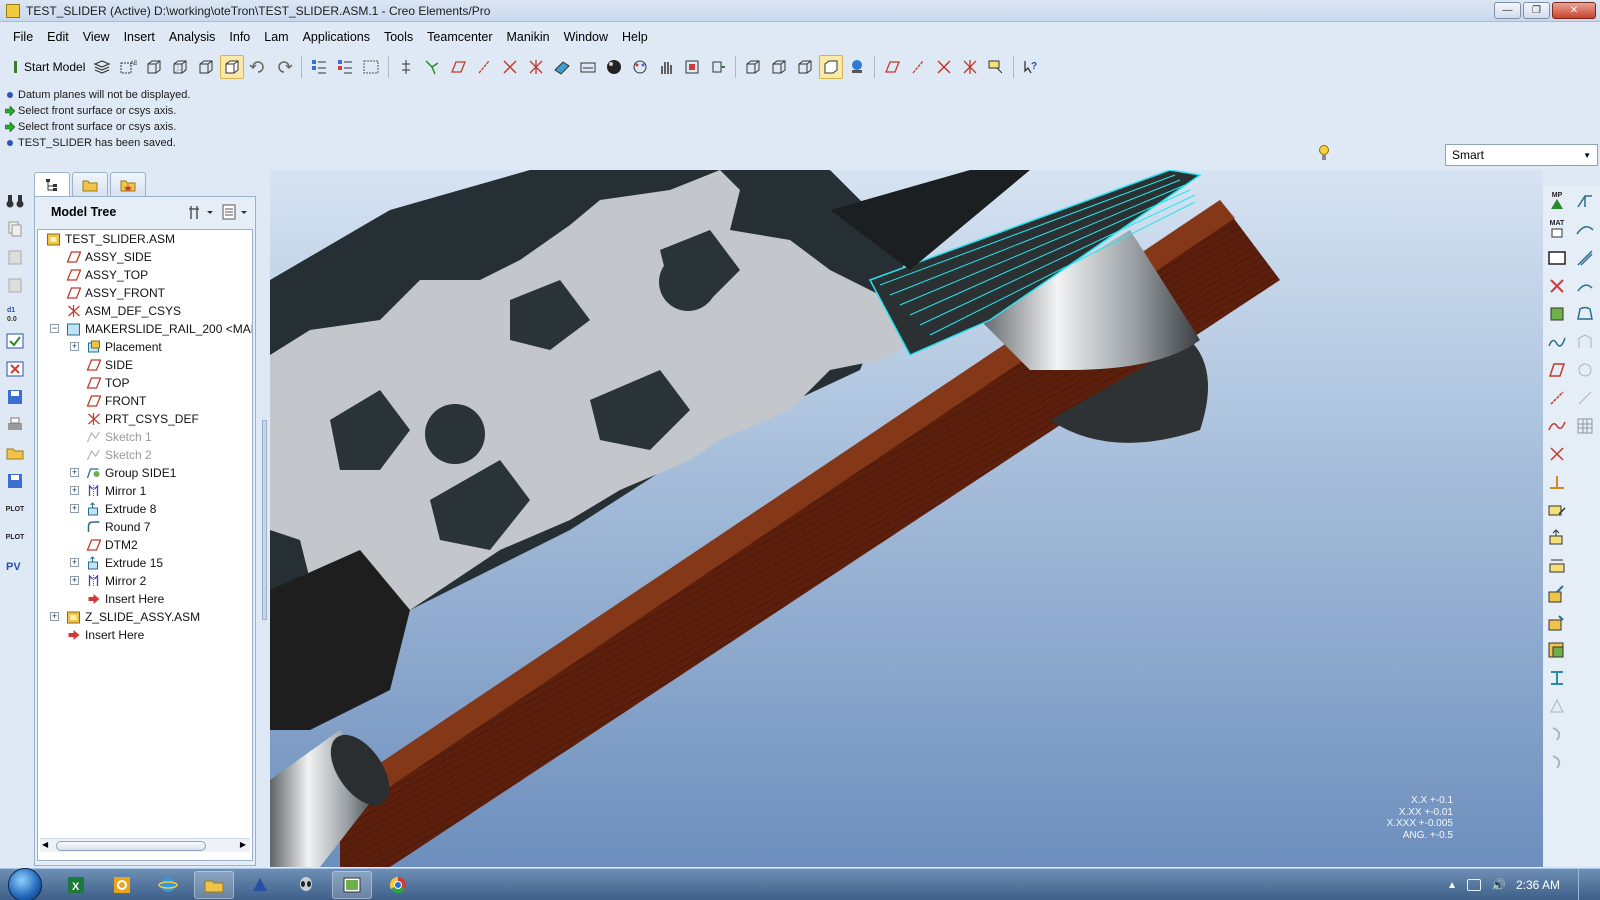 This screenshot has height=900, width=1600. Describe the element at coordinates (206, 67) in the screenshot. I see `no-hidden-icon` at that location.